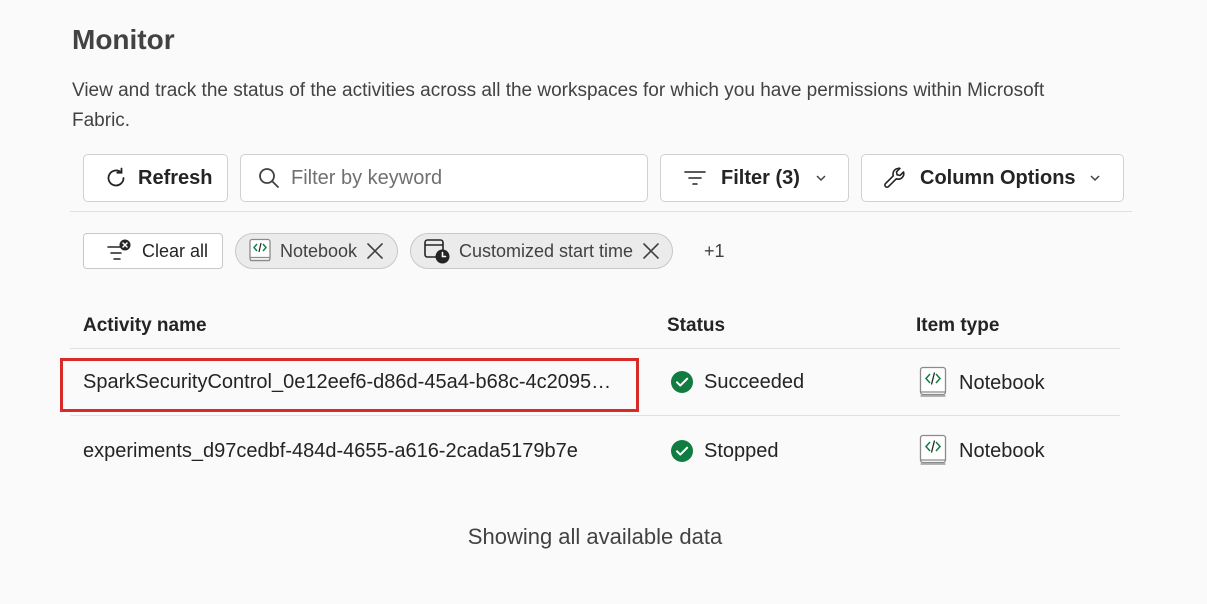 The image size is (1207, 604). Describe the element at coordinates (741, 450) in the screenshot. I see `status-label: Stopped` at that location.